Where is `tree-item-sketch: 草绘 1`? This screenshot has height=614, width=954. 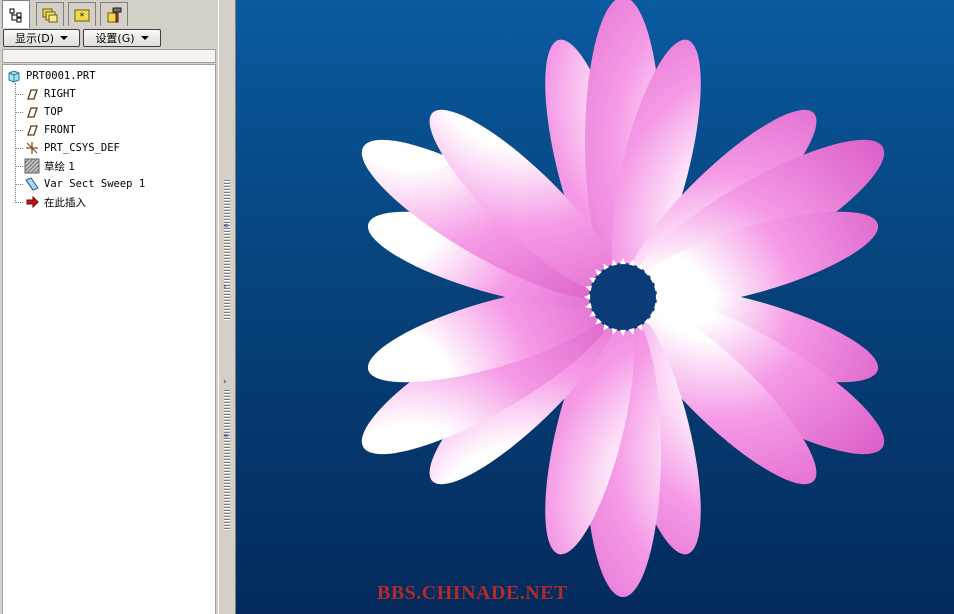
tree-item-sketch: 草绘 1 is located at coordinates (49, 166).